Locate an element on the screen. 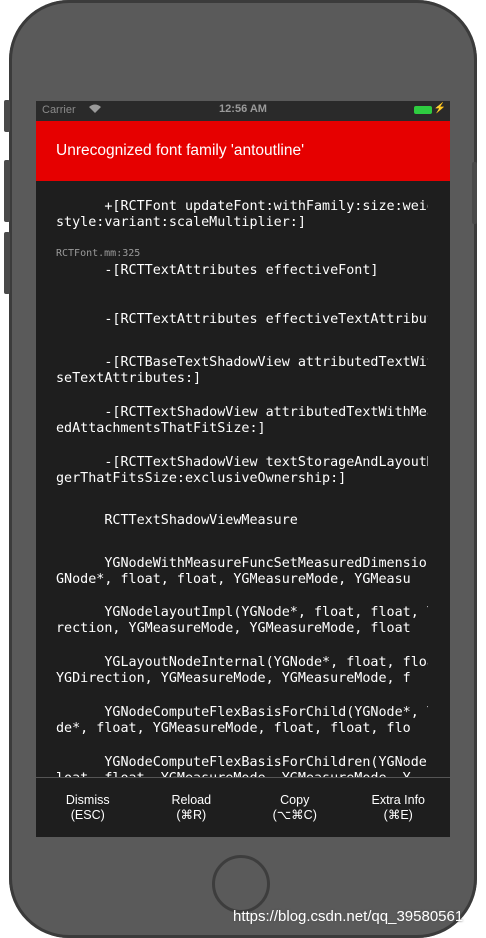  dismiss-button: Dismiss (ESC) is located at coordinates (88, 807).